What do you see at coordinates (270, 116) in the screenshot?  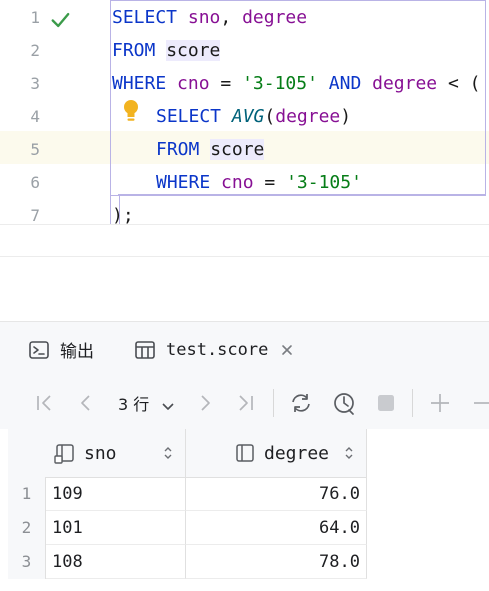 I see `token-text: (` at bounding box center [270, 116].